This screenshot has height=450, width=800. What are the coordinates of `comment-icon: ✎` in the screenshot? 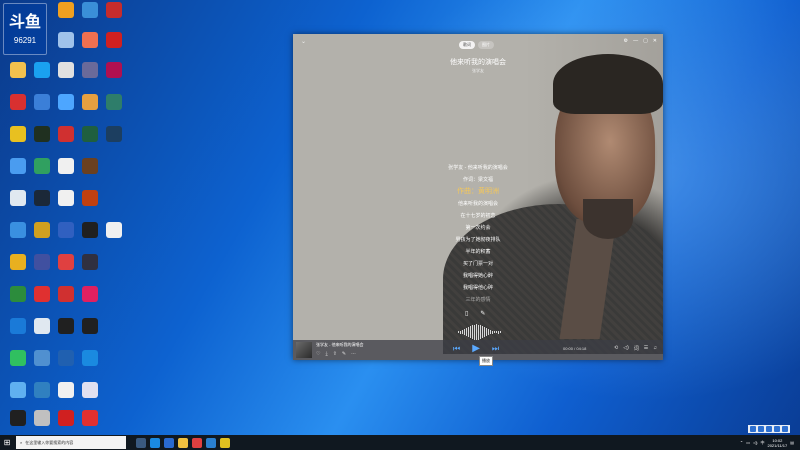 It's located at (344, 354).